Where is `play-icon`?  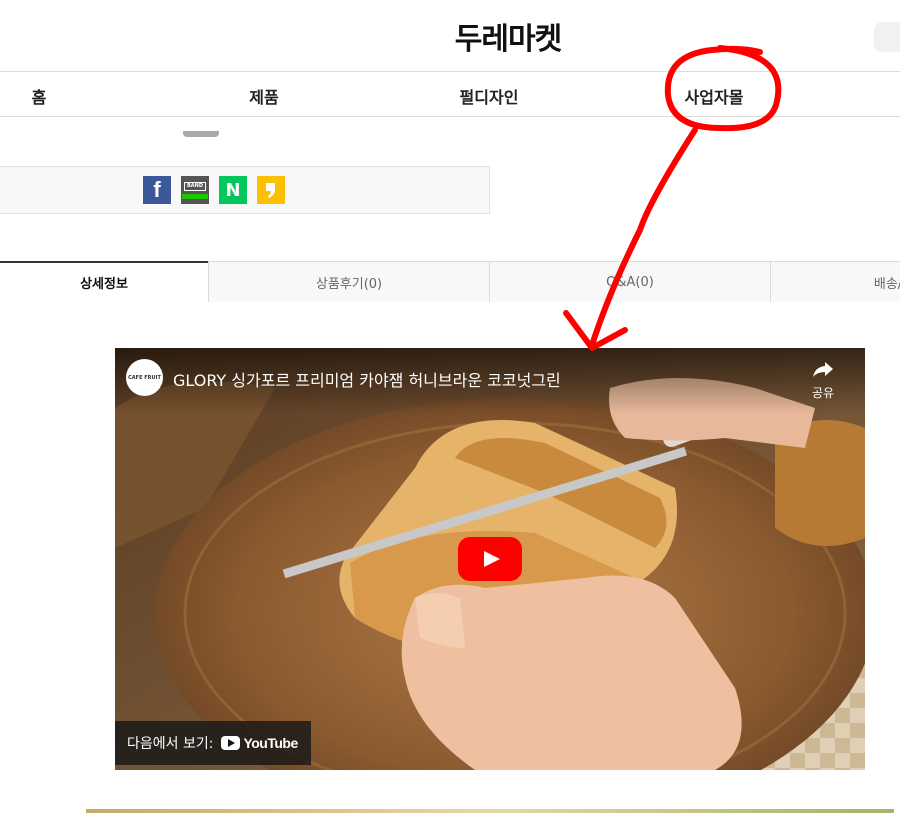 play-icon is located at coordinates (492, 559).